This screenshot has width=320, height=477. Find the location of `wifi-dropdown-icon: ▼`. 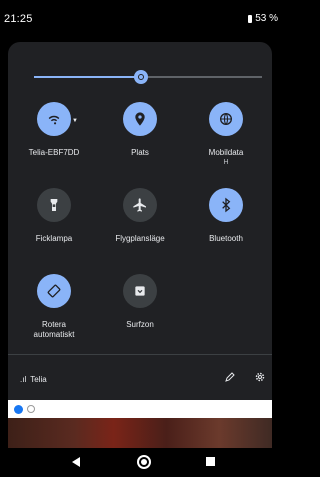

wifi-dropdown-icon: ▼ is located at coordinates (75, 121).